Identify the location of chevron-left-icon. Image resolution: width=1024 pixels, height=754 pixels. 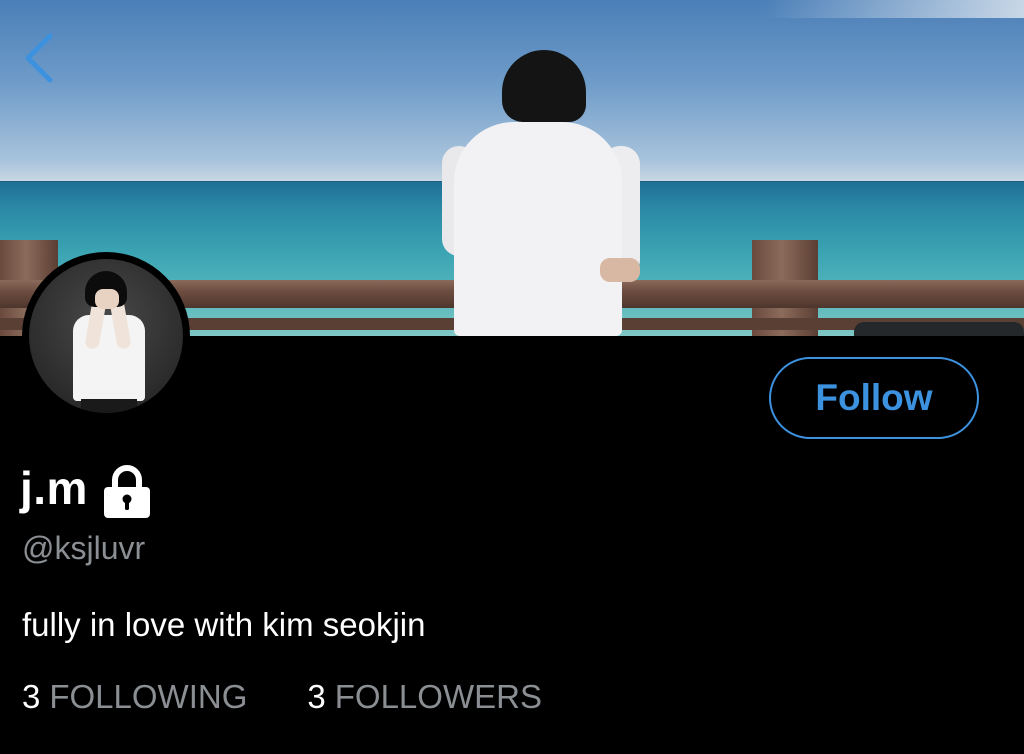
(39, 58).